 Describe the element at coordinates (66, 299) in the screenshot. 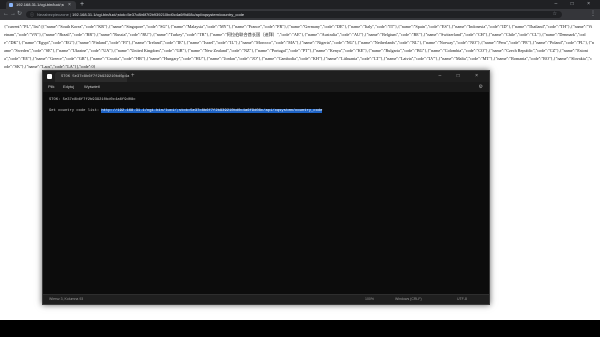

I see `cursor-position: Wiersz 3, Kolumna 93` at that location.